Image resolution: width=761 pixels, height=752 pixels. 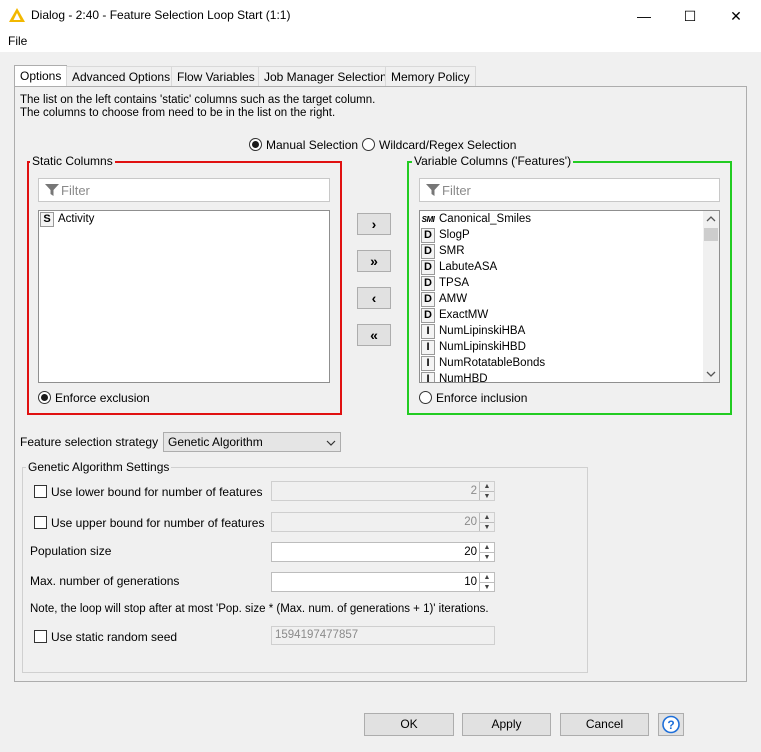 I want to click on static-filter-placeholder: Filter, so click(x=75, y=190).